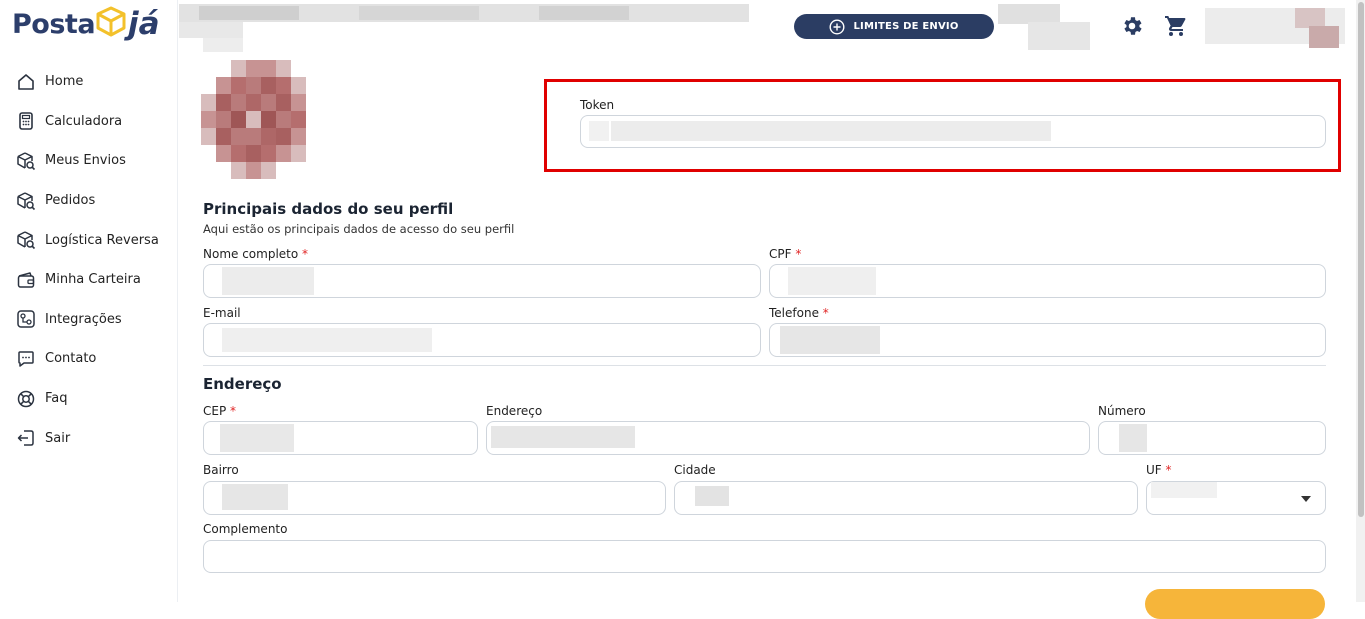 The height and width of the screenshot is (619, 1365). I want to click on endereco-label: Endereço, so click(514, 411).